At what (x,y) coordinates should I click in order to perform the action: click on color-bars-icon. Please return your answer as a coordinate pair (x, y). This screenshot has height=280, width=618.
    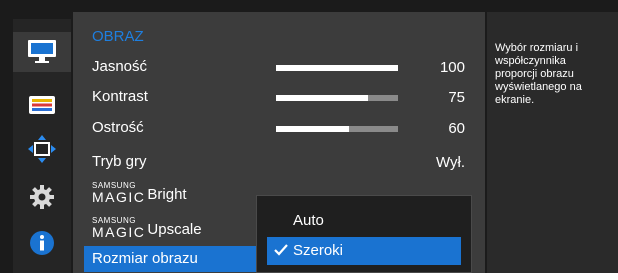
    Looking at the image, I should click on (42, 105).